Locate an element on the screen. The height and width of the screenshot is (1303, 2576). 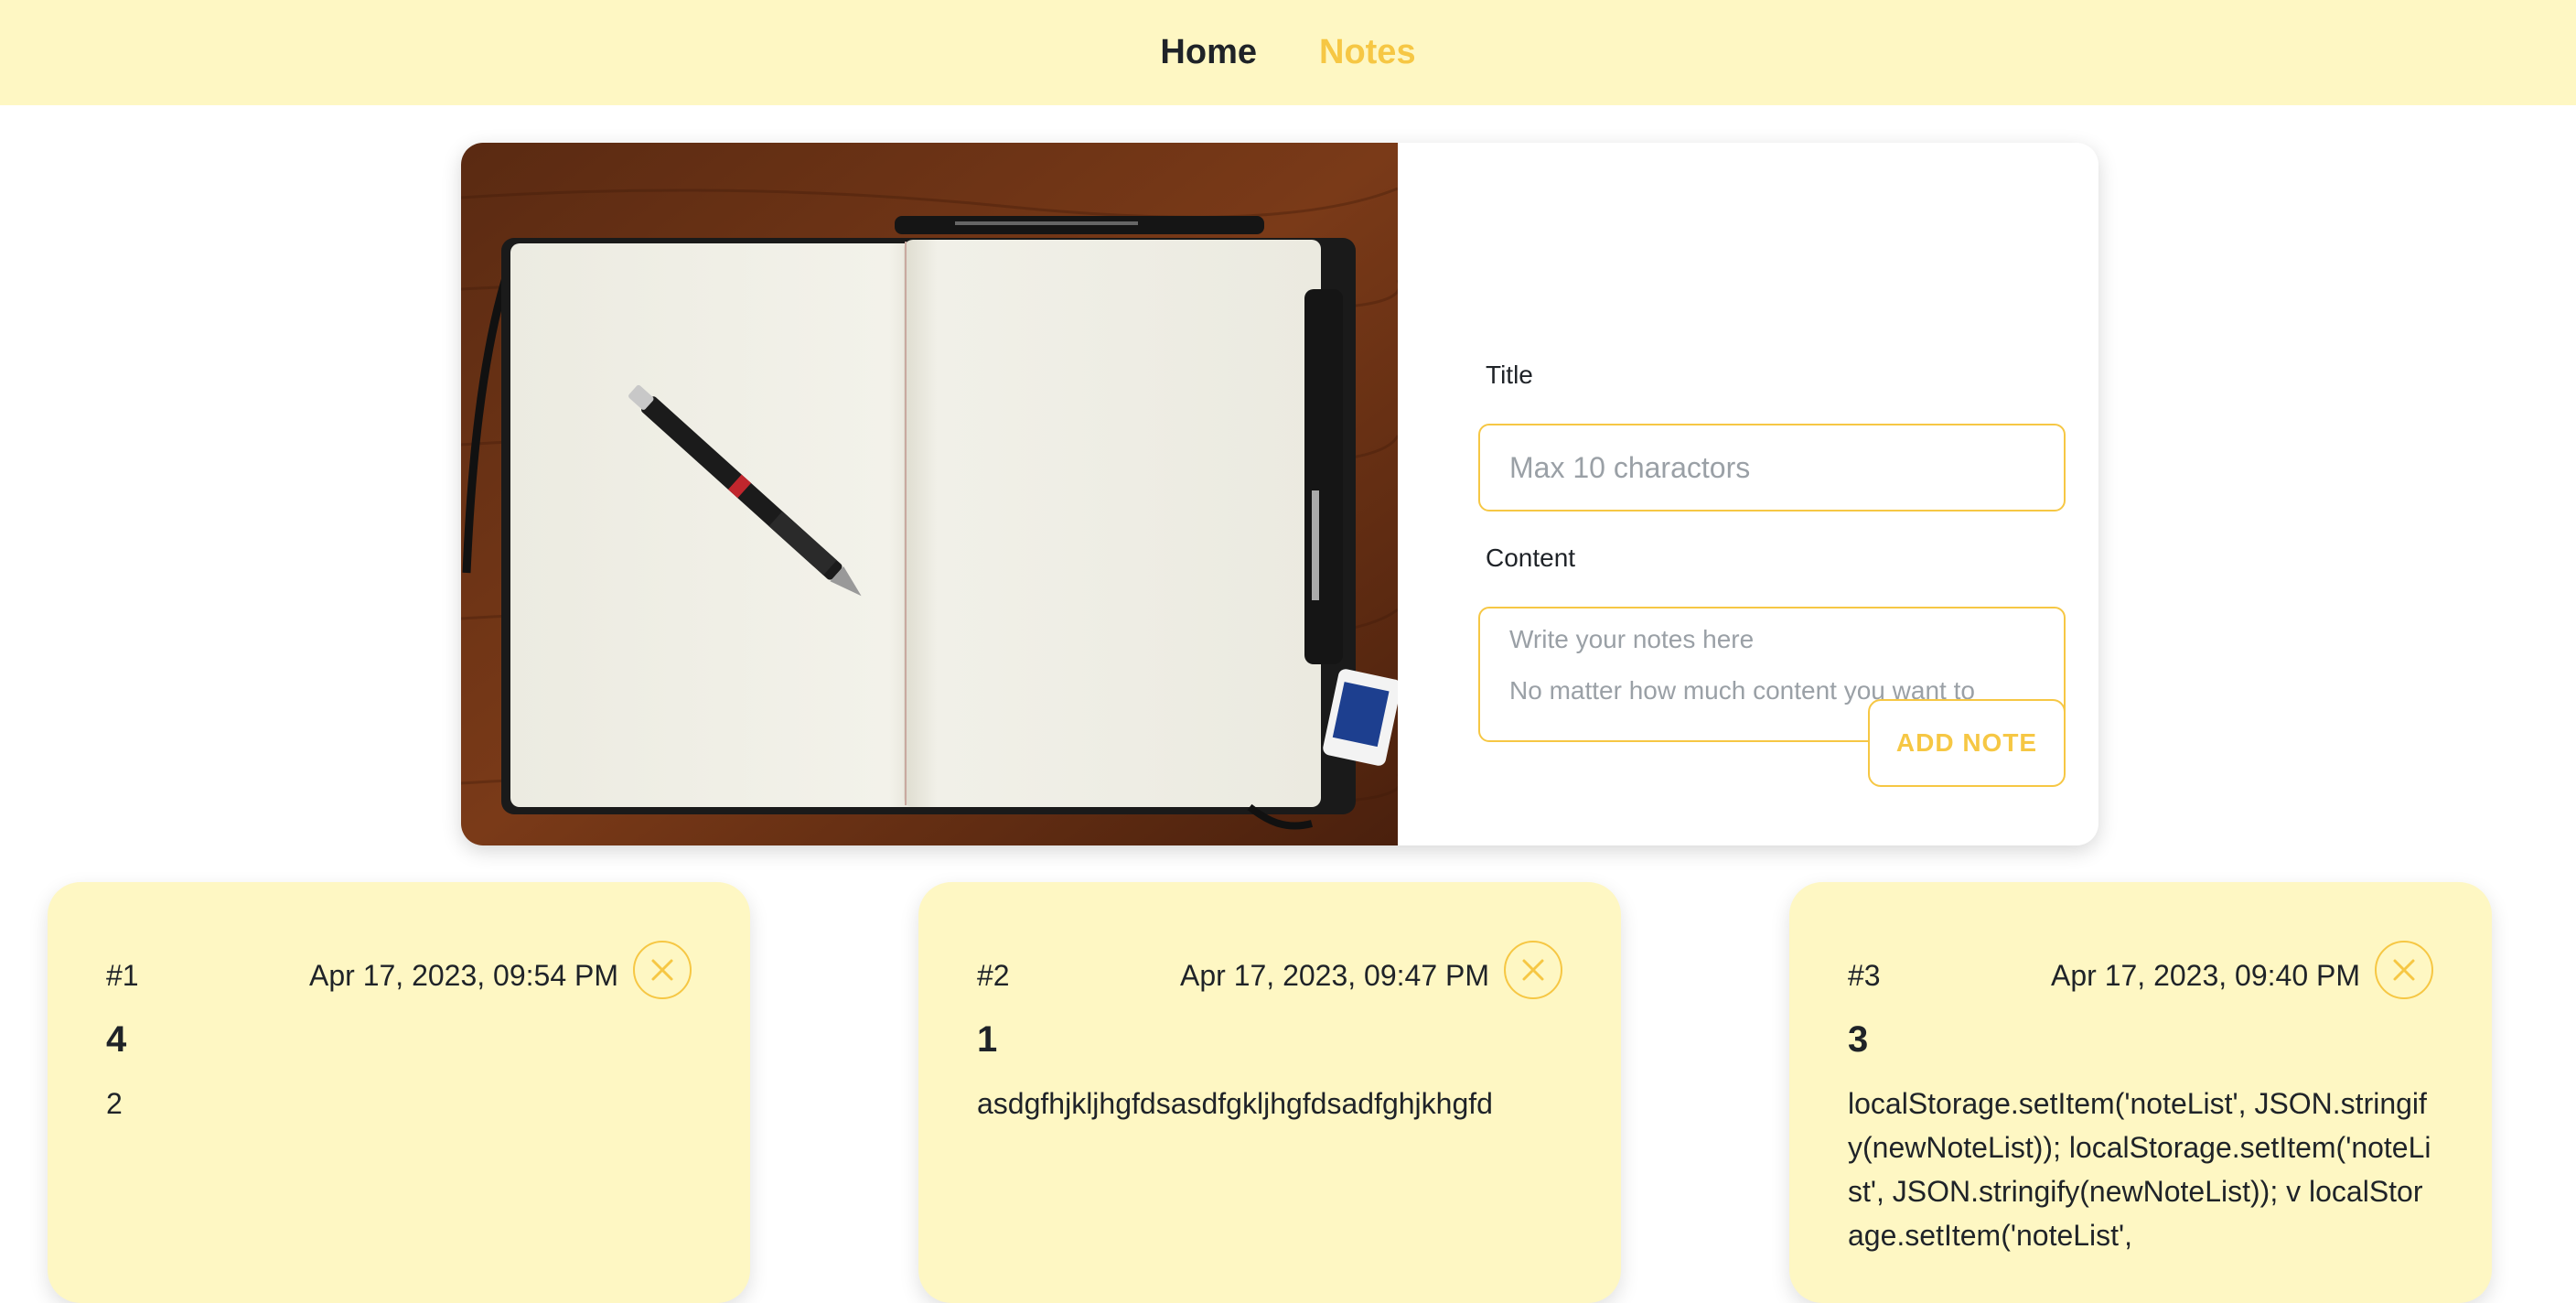
note-date: Apr 17, 2023, 09:47 PM is located at coordinates (1335, 975).